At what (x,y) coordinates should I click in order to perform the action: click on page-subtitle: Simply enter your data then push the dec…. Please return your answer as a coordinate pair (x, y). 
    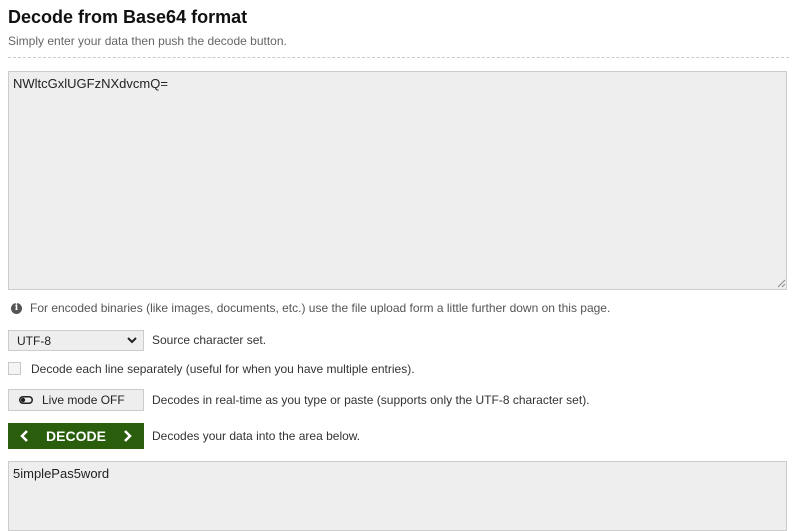
    Looking at the image, I should click on (147, 41).